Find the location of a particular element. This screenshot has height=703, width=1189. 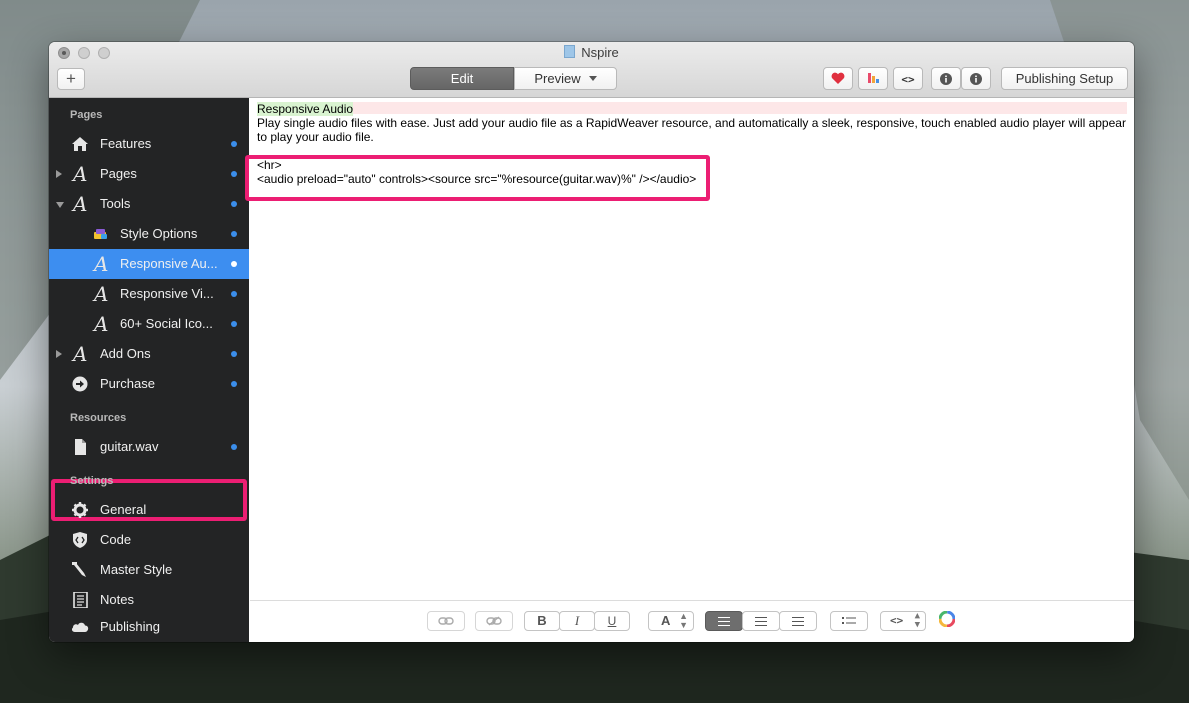

sidebar-item-style-options: Style Options is located at coordinates (149, 234).